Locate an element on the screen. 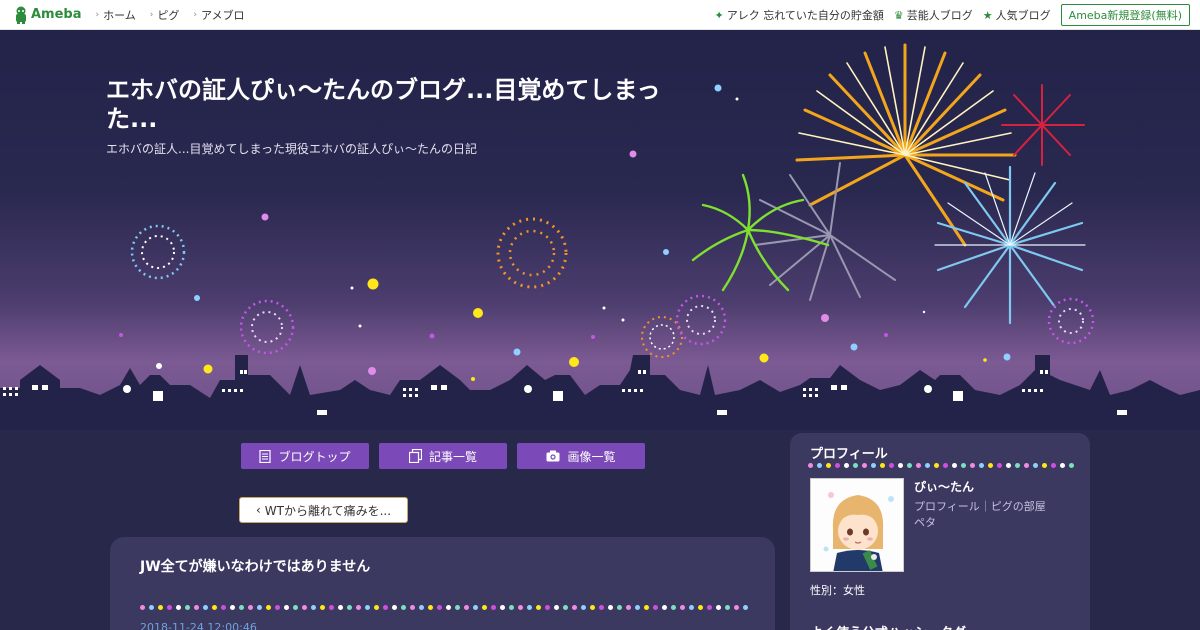  tab-blog-top: ブログトップ is located at coordinates (305, 456).